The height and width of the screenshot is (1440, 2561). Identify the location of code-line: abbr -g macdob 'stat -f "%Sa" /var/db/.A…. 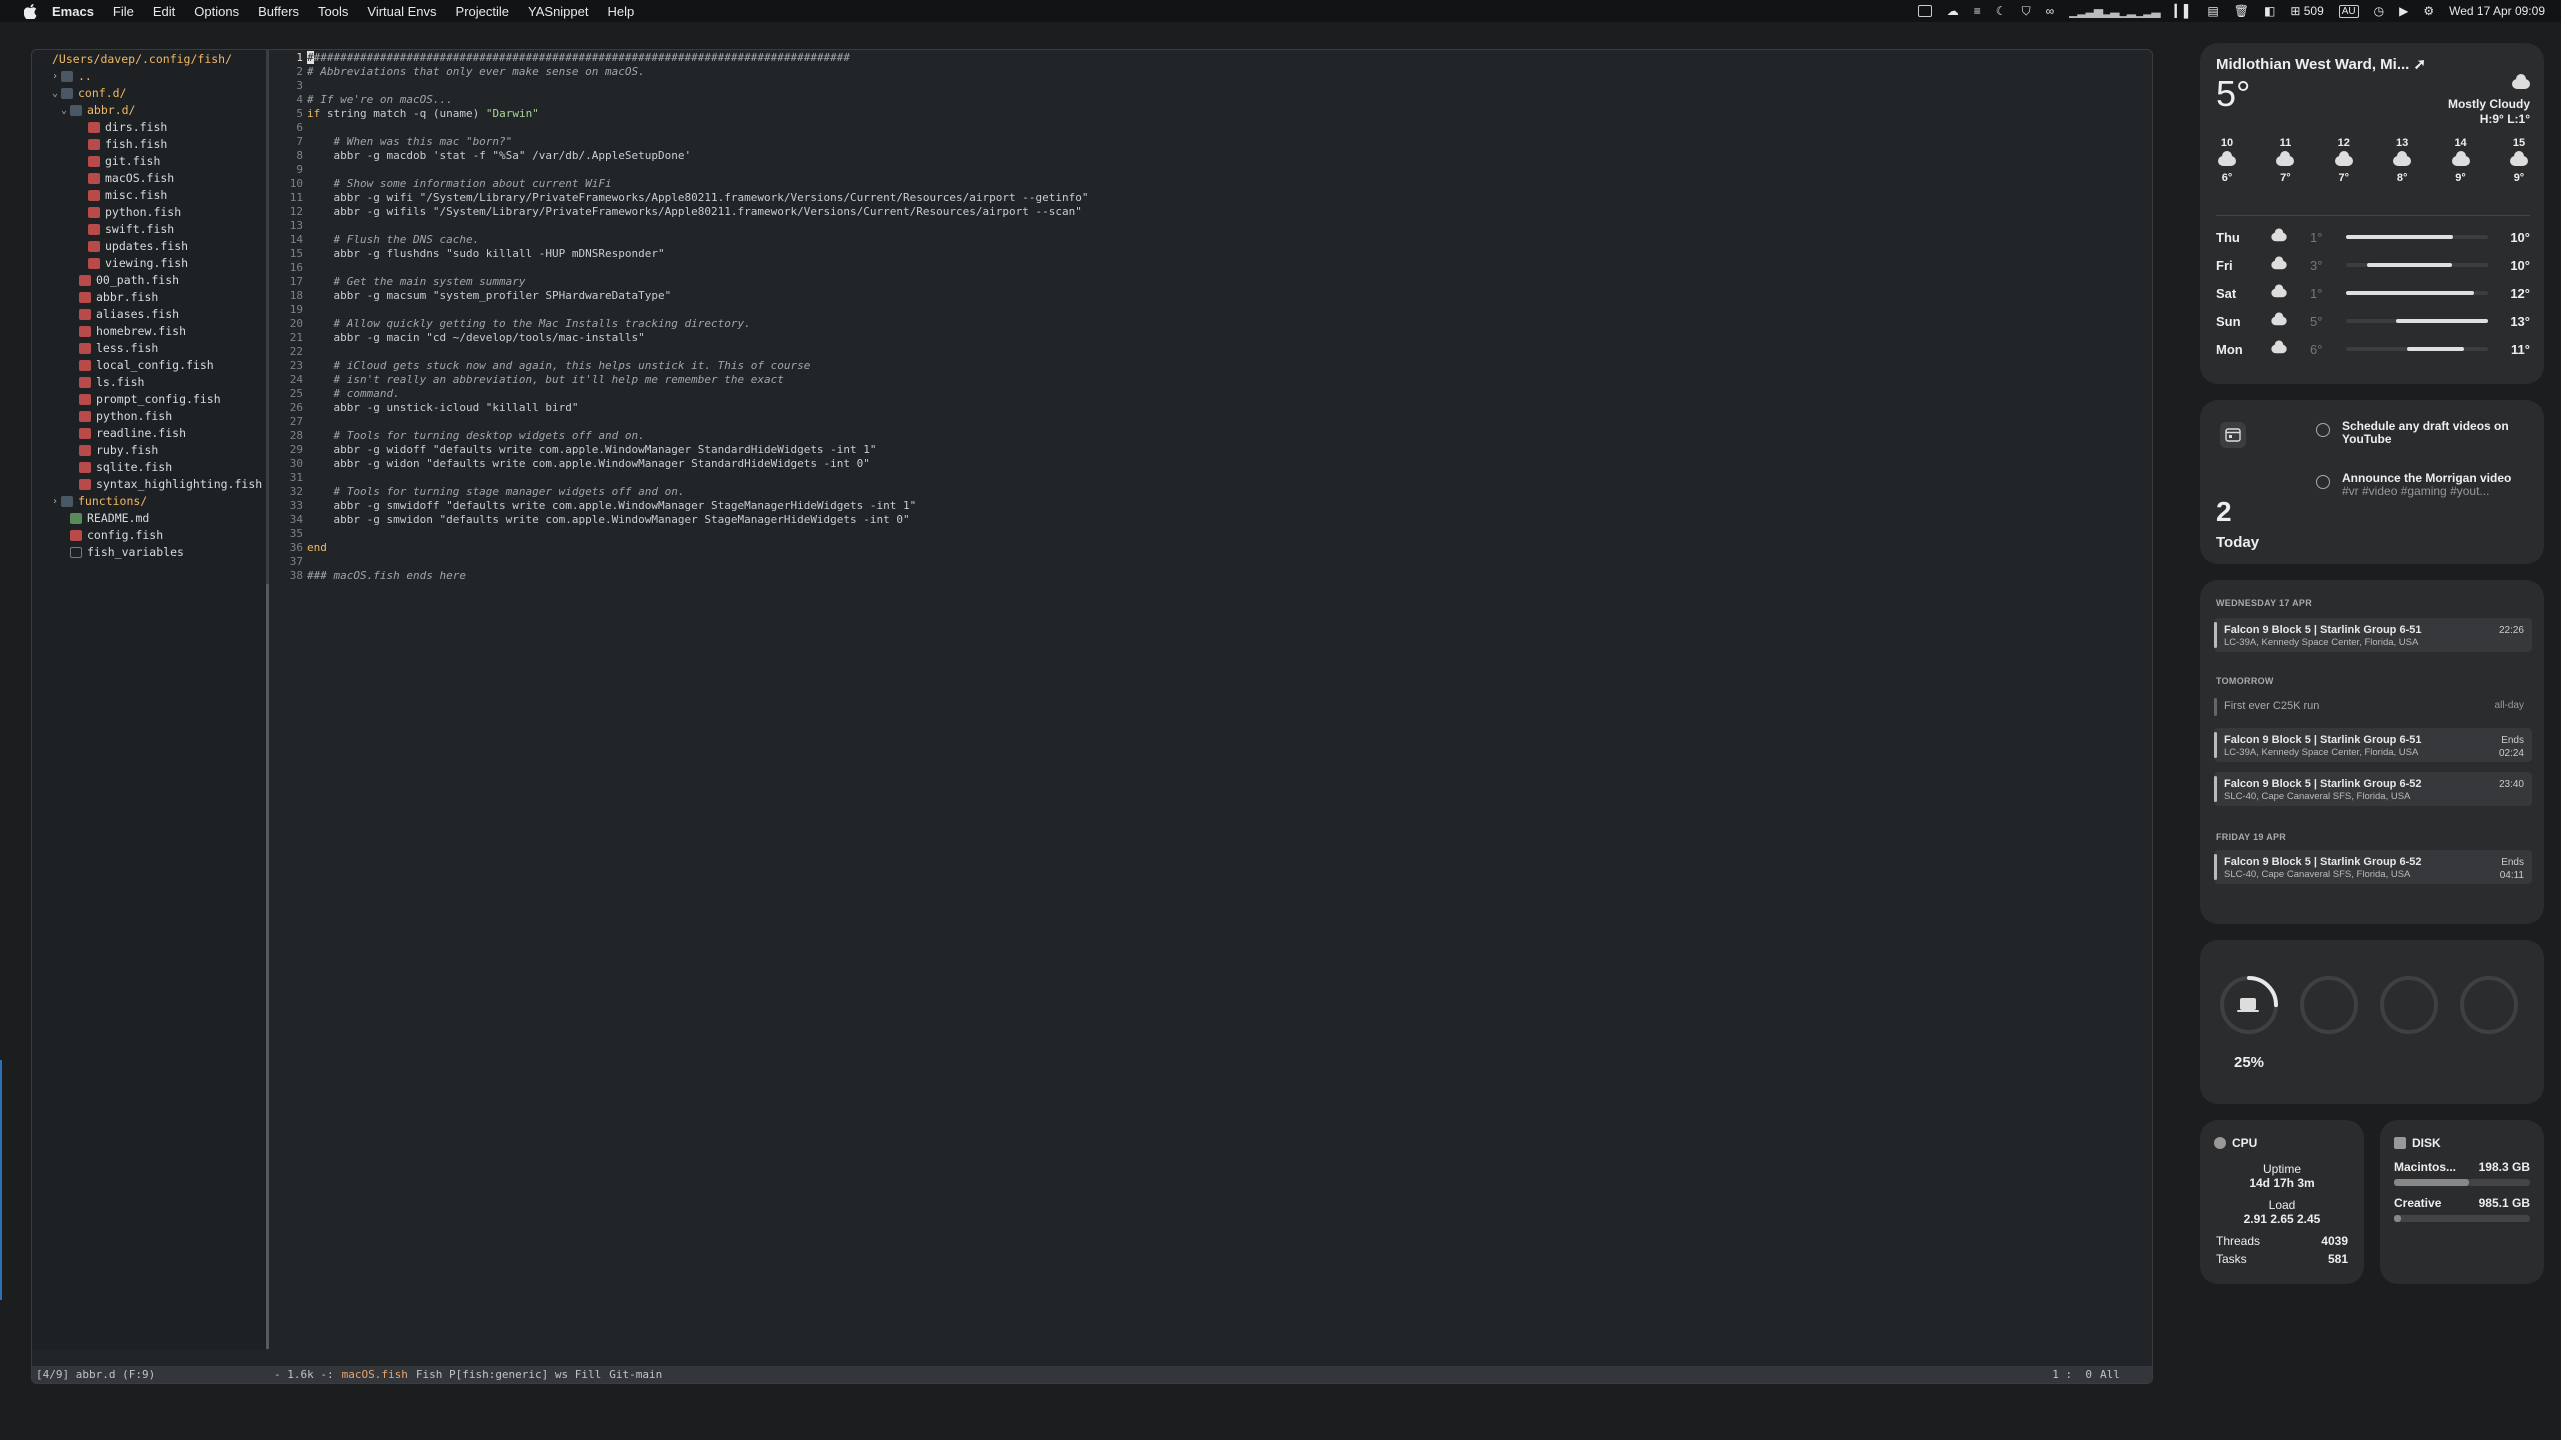
(1222, 156).